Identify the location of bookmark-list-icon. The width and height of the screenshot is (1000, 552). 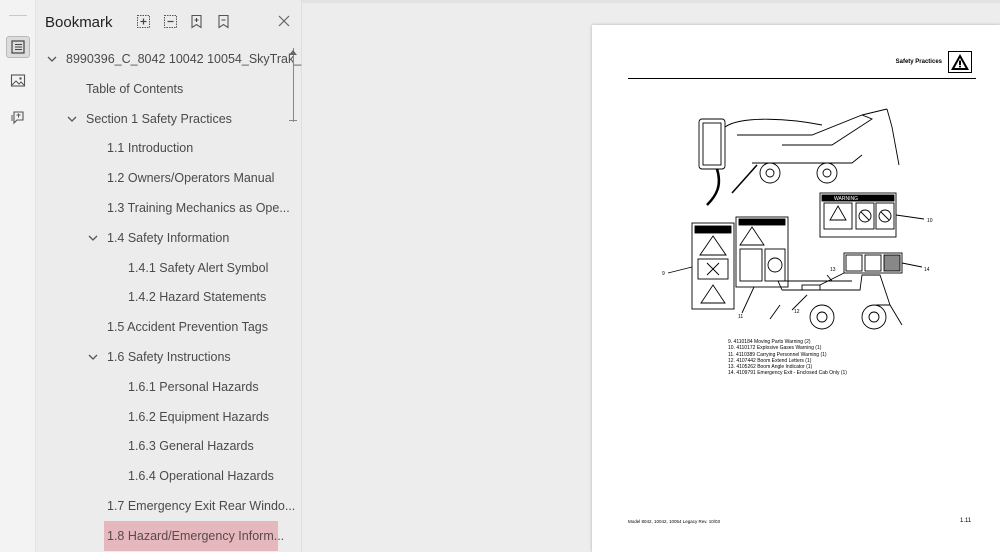
(18, 47).